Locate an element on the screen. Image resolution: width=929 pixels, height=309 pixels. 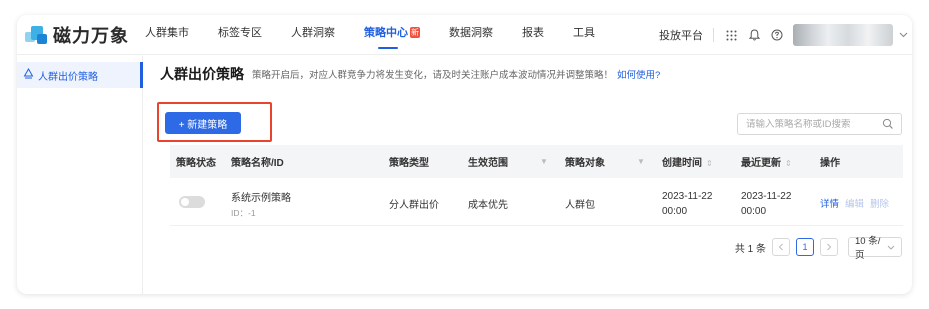
apps-grid-icon is located at coordinates (731, 35).